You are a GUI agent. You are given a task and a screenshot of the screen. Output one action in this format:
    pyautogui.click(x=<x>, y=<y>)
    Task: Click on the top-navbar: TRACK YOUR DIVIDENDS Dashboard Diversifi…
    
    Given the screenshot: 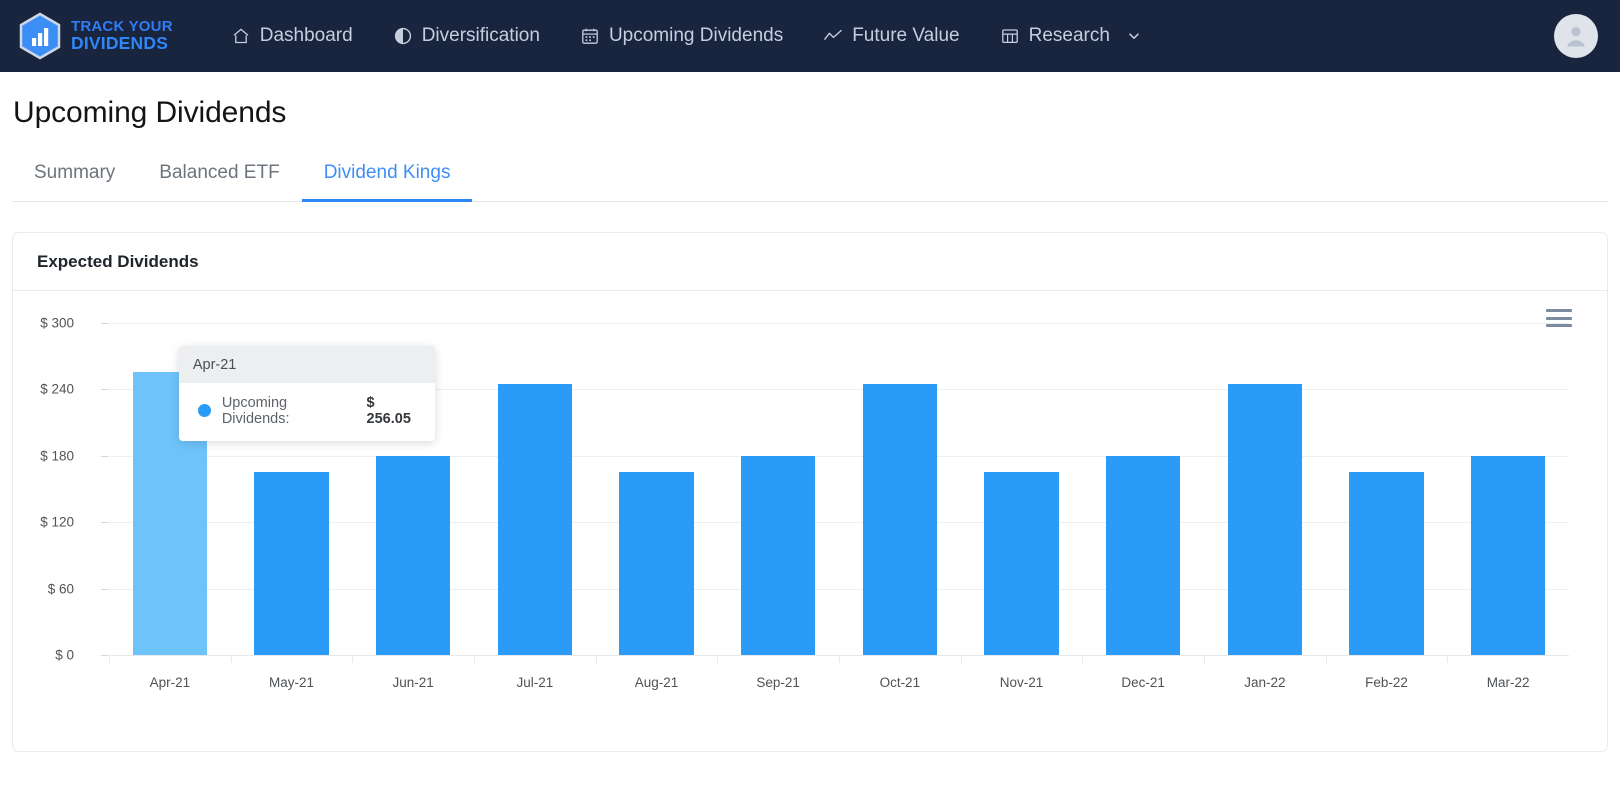 What is the action you would take?
    pyautogui.click(x=810, y=36)
    